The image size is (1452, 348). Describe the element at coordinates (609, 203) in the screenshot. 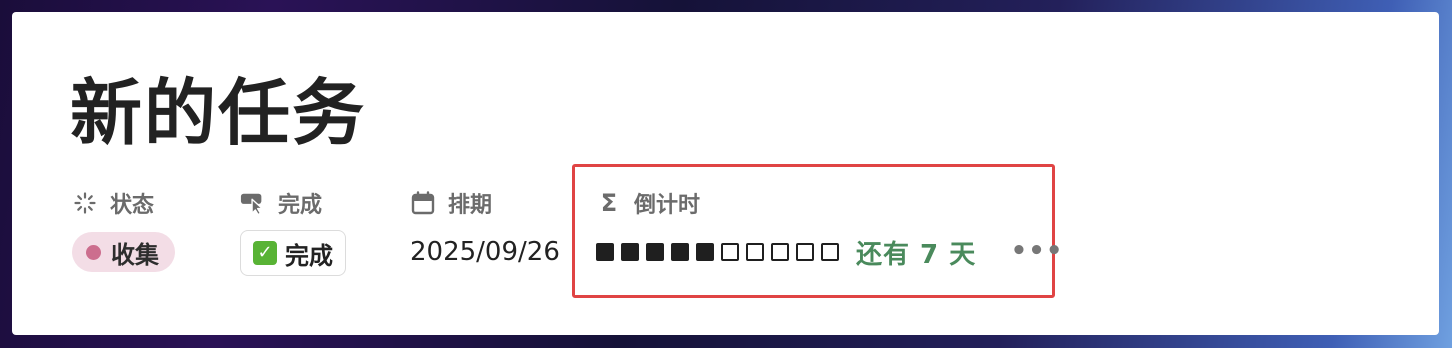

I see `sigma-icon: Σ` at that location.